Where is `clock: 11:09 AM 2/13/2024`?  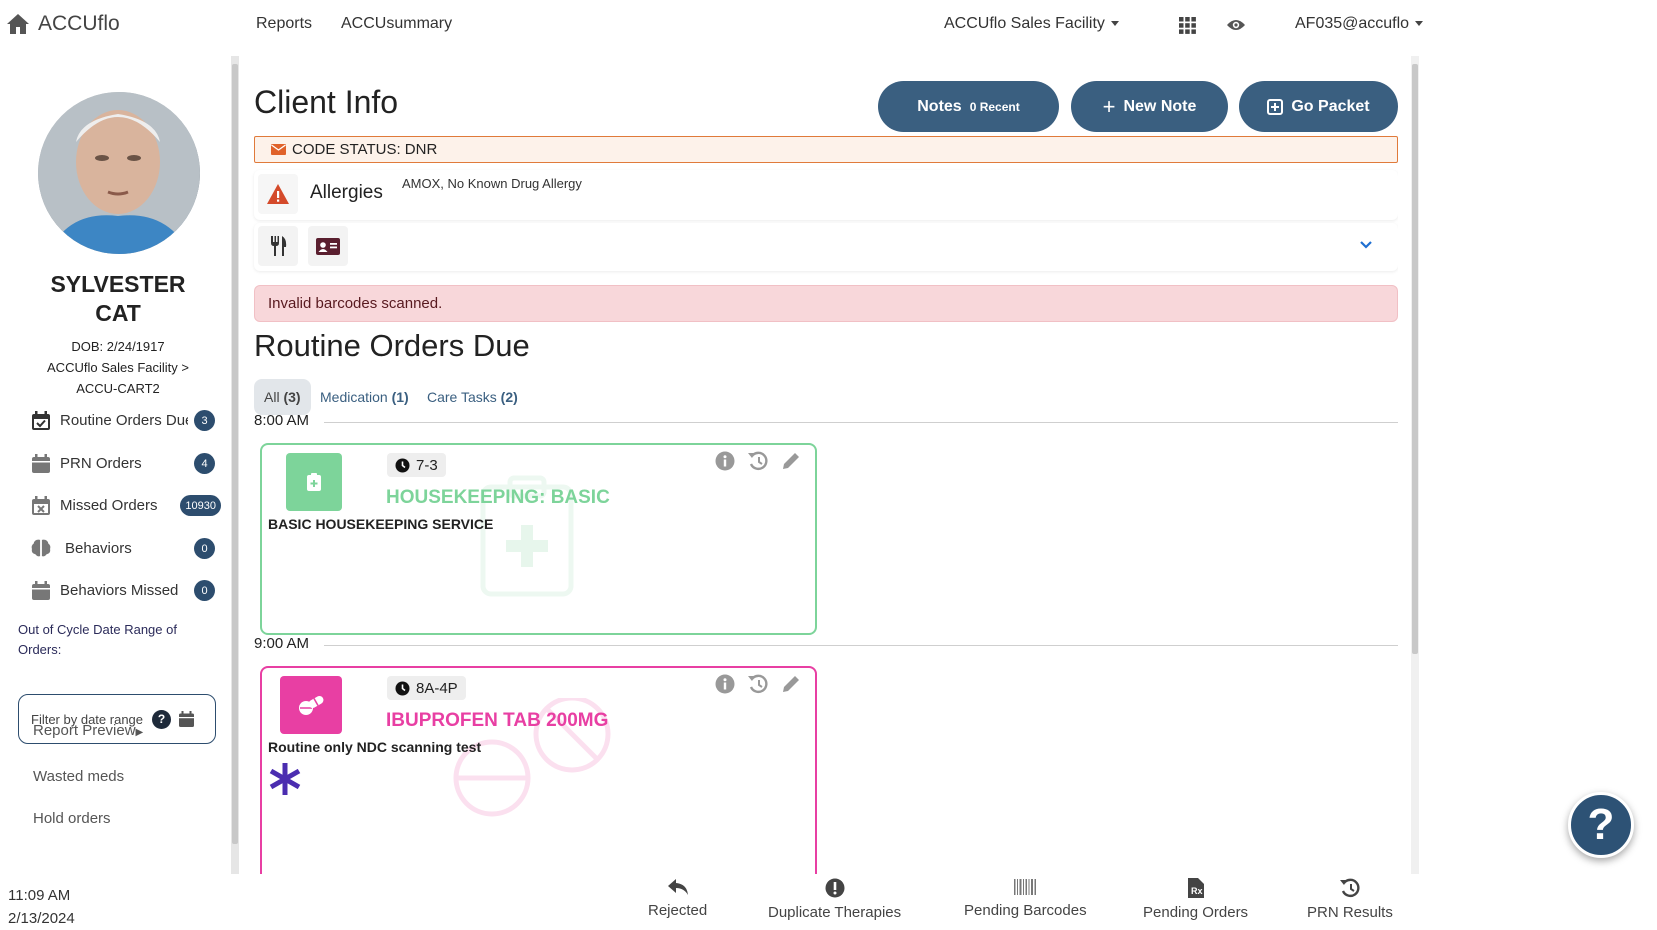 clock: 11:09 AM 2/13/2024 is located at coordinates (41, 907).